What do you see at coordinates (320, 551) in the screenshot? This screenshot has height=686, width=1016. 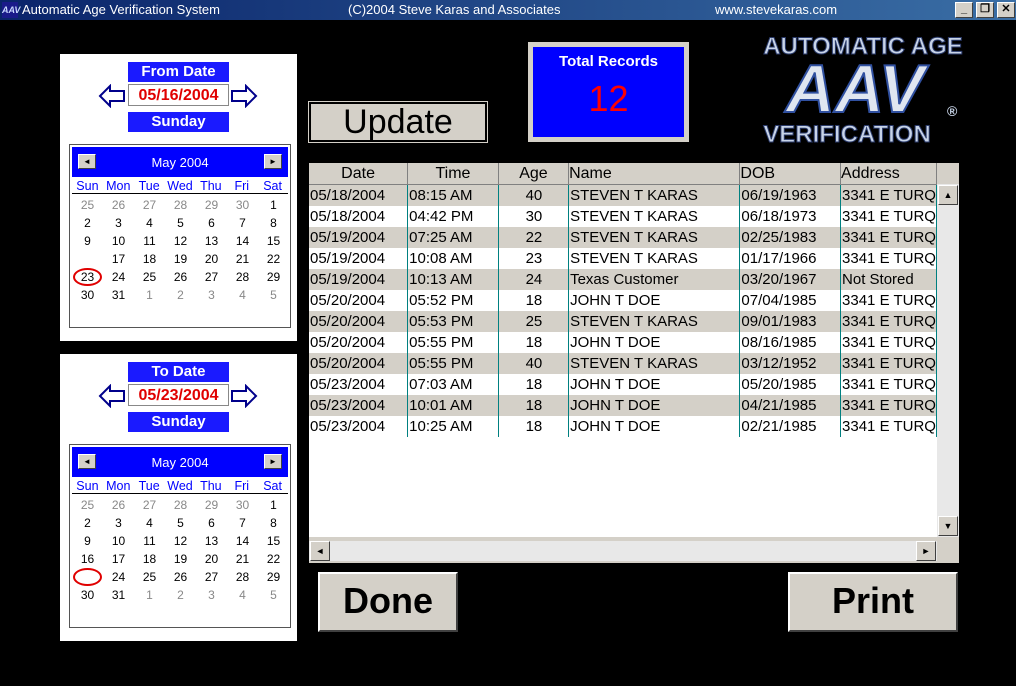 I see `scroll-left-button: ◄` at bounding box center [320, 551].